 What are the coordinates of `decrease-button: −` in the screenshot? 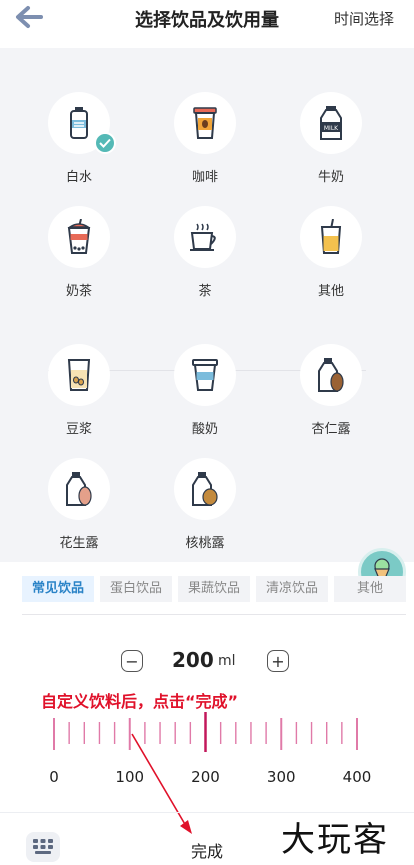 It's located at (132, 661).